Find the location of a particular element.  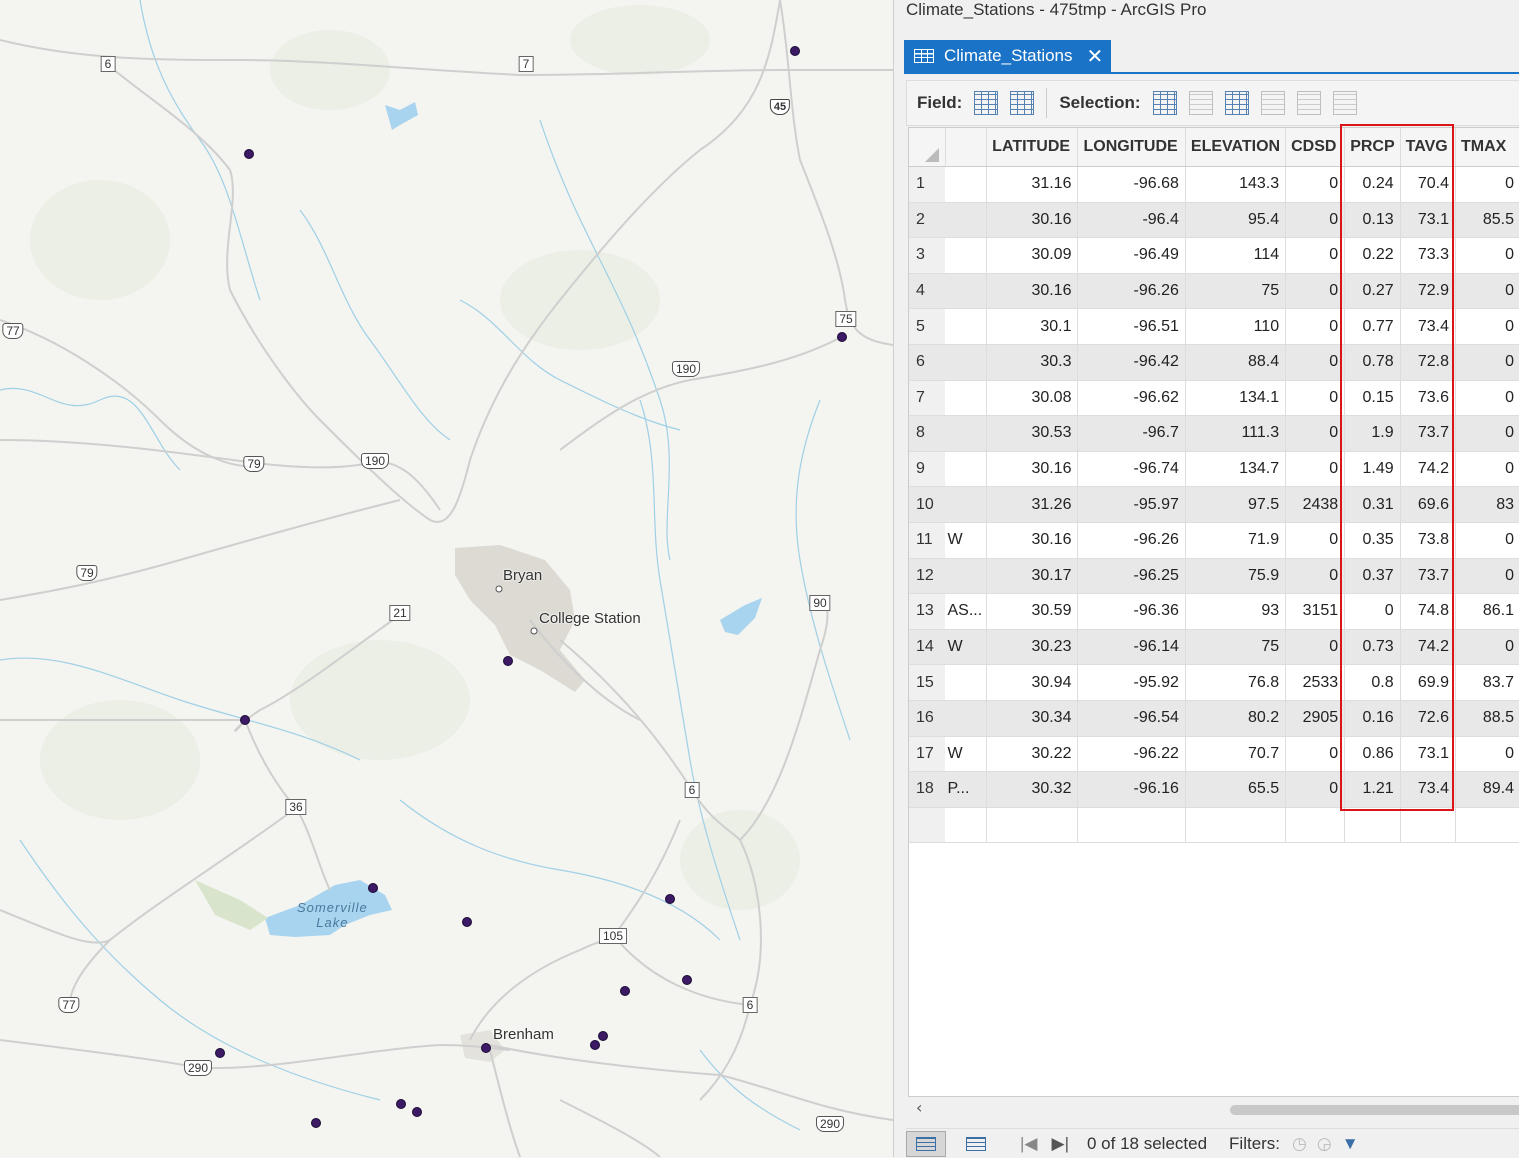

definition-query-icon: ▼ is located at coordinates (1350, 1144).